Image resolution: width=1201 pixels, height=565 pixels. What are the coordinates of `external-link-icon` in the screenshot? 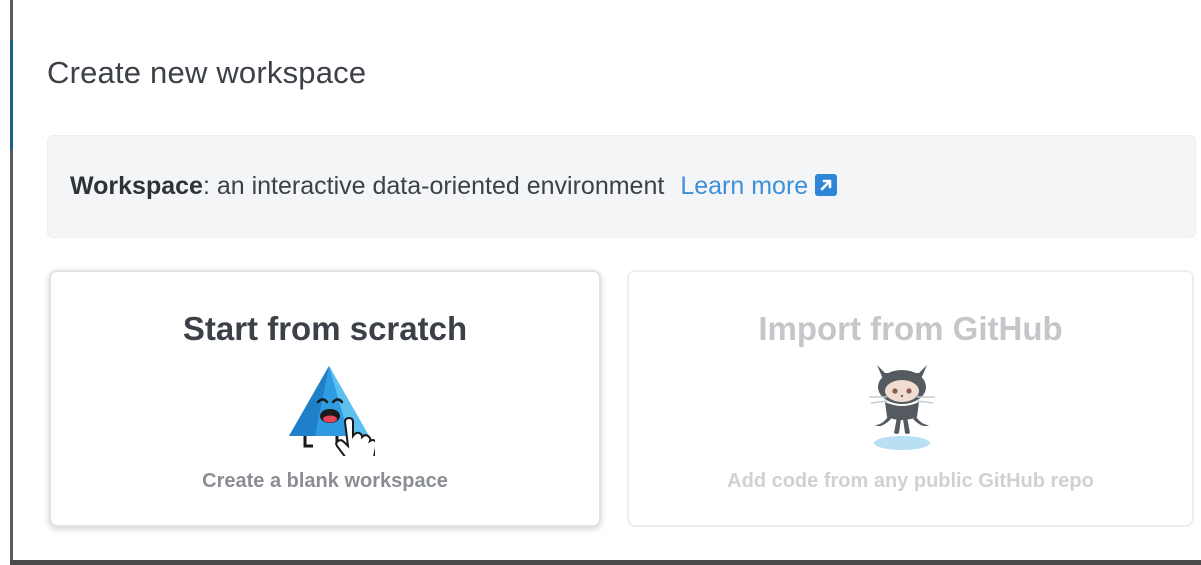 It's located at (826, 185).